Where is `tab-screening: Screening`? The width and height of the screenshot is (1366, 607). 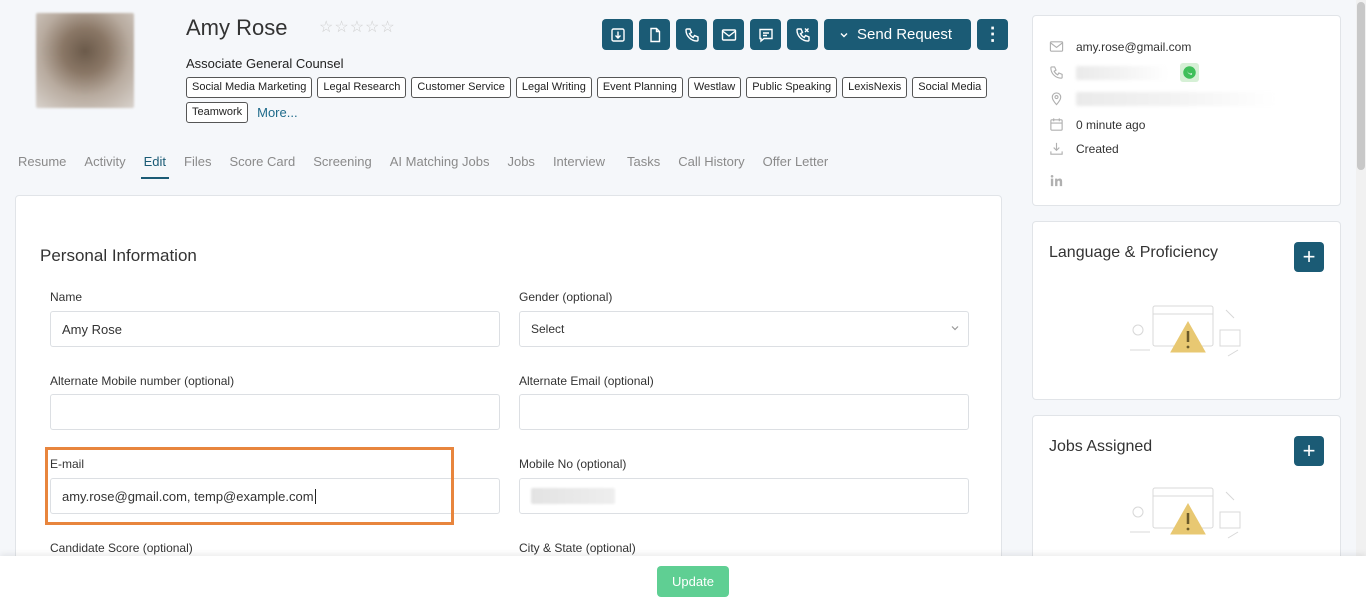 tab-screening: Screening is located at coordinates (342, 166).